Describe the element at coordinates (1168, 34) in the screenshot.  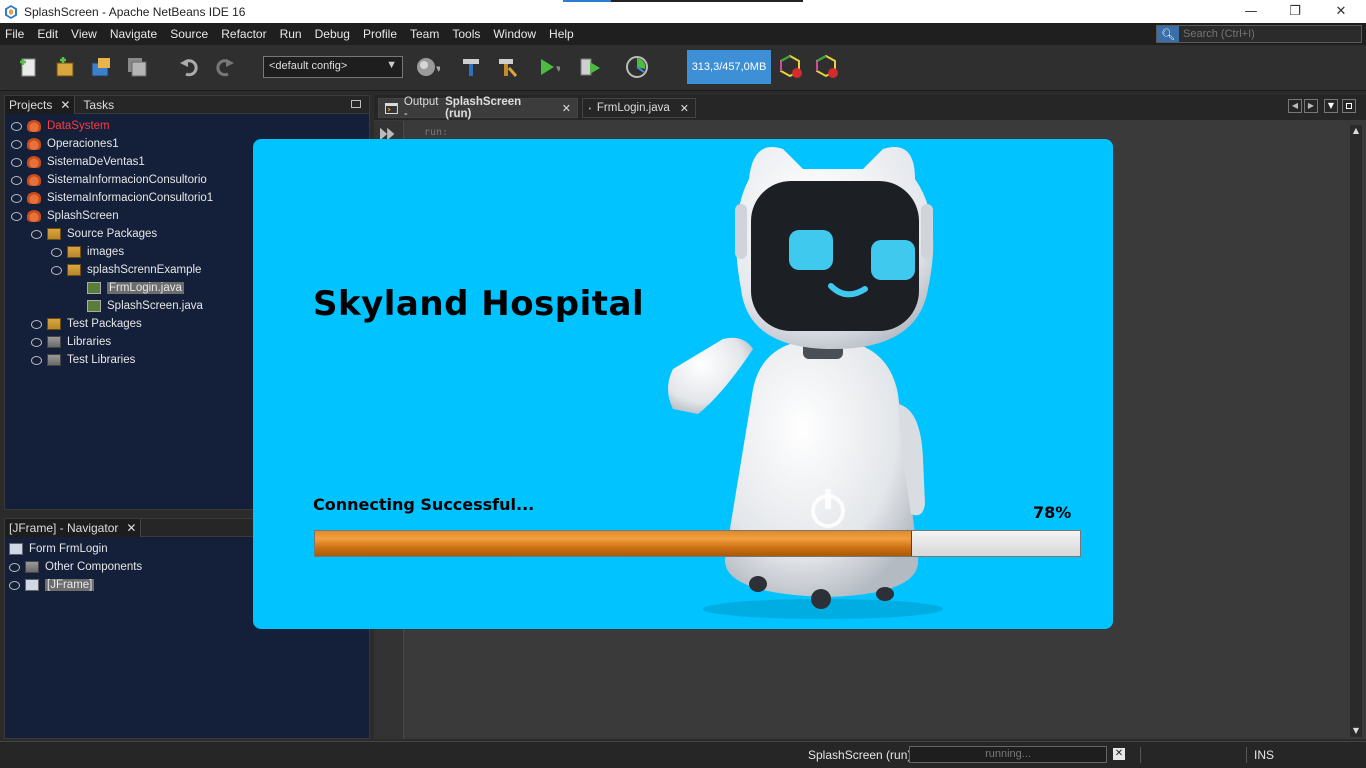
I see `search-icon: 🔍︎` at that location.